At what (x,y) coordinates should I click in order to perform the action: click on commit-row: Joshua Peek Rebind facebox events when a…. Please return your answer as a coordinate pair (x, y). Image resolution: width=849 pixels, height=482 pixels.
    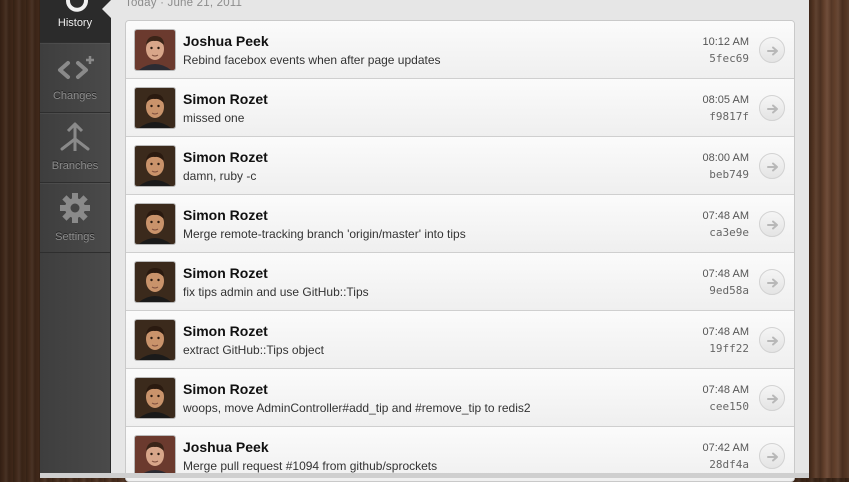
    Looking at the image, I should click on (460, 50).